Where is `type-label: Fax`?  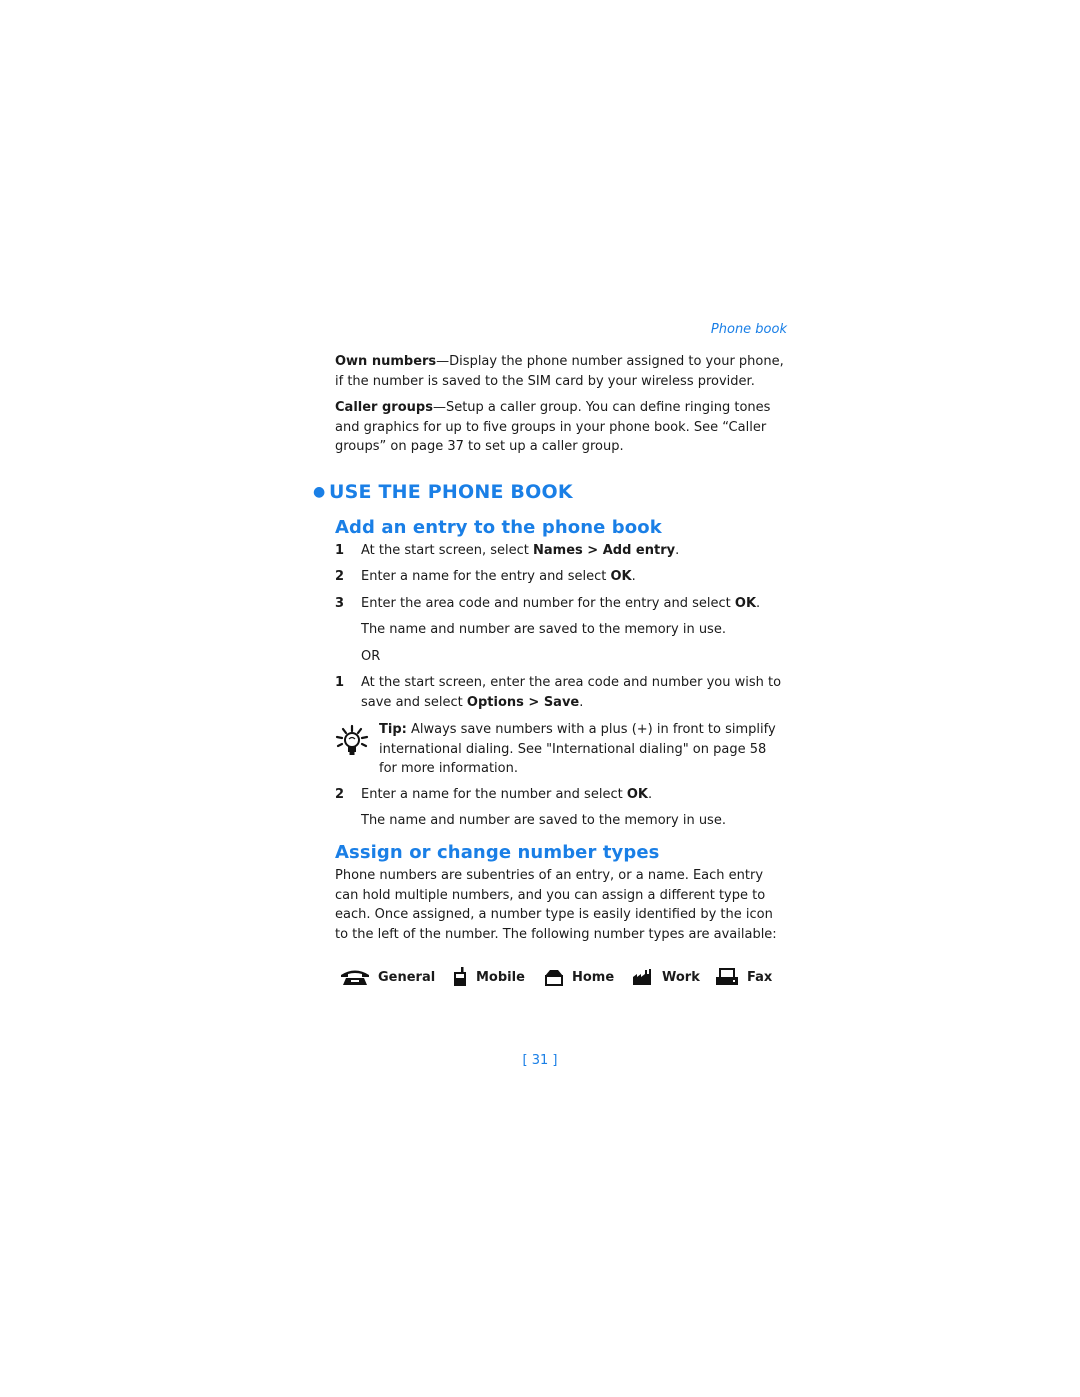
type-label: Fax is located at coordinates (760, 977).